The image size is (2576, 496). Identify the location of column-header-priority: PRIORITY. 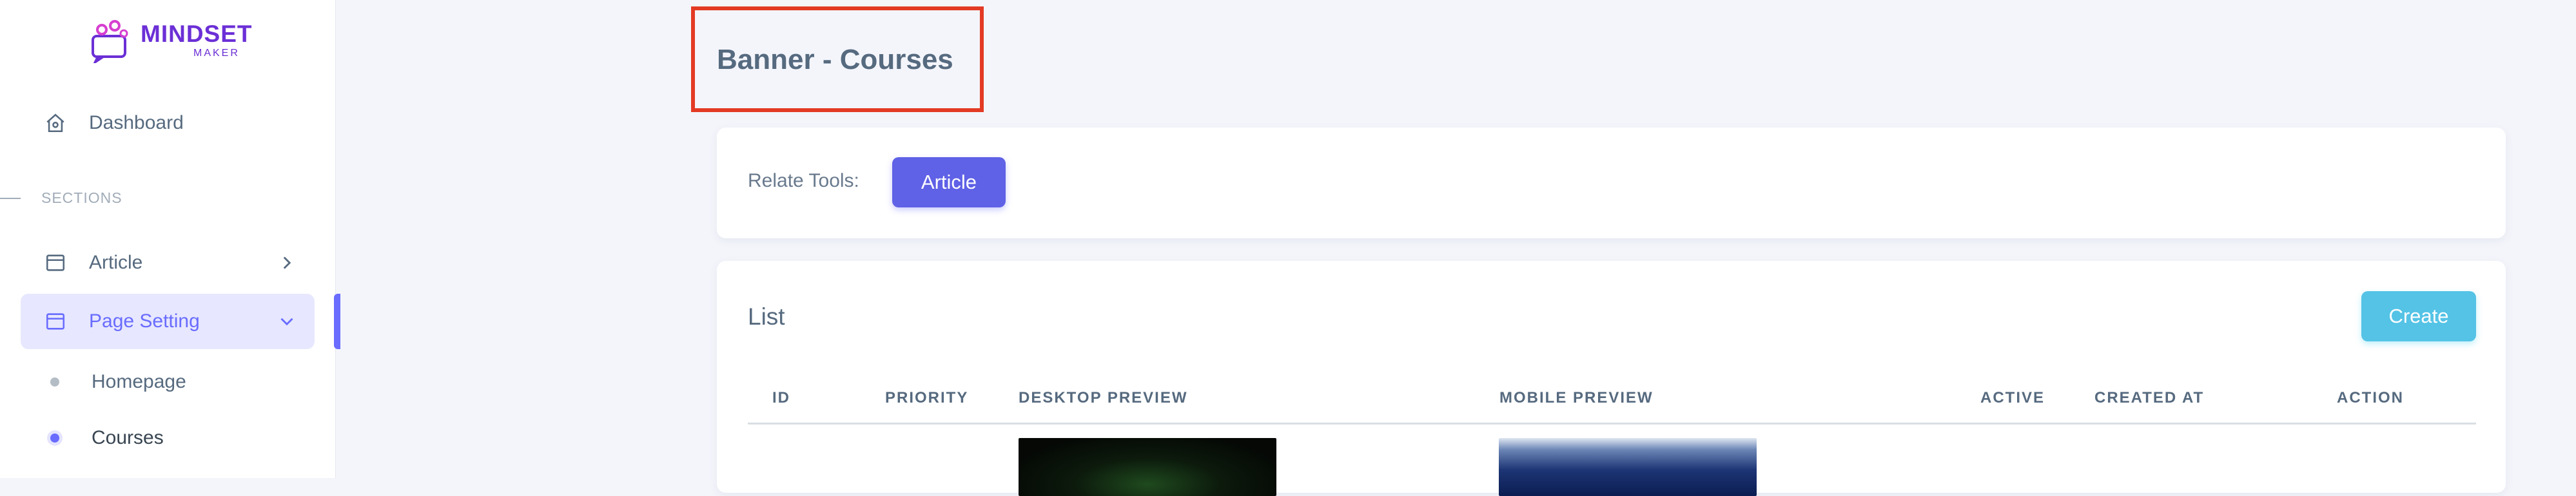
(927, 398).